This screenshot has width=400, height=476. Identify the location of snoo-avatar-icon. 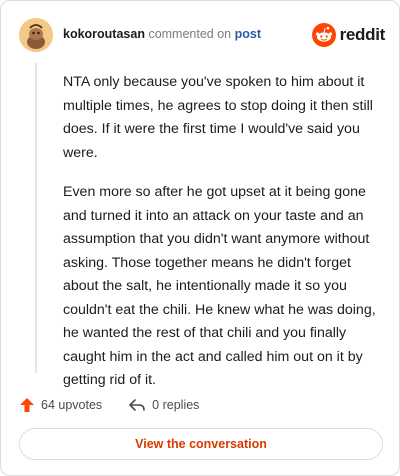
(36, 35).